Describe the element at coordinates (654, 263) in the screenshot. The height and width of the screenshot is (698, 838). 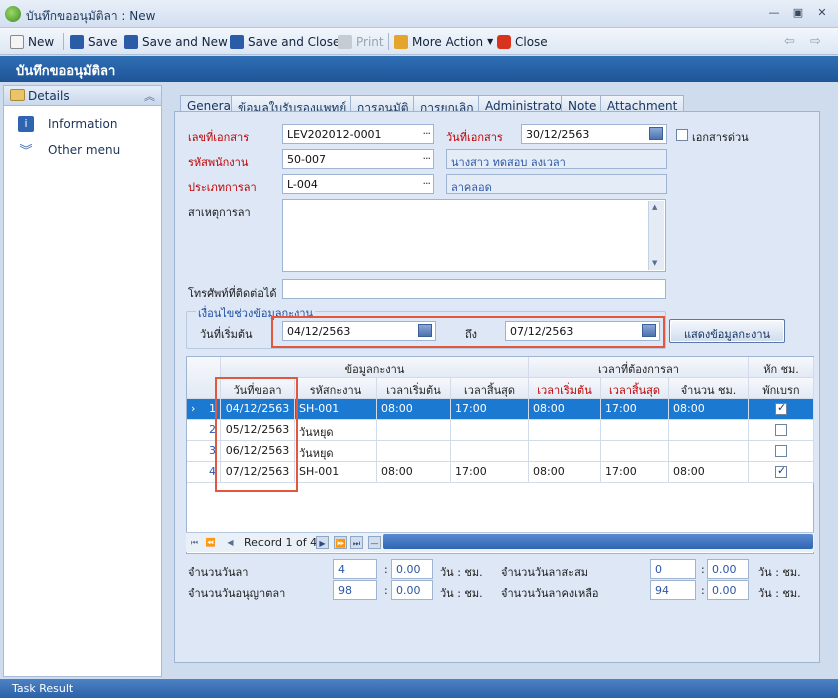
I see `scroll-down-icon: ▼` at that location.